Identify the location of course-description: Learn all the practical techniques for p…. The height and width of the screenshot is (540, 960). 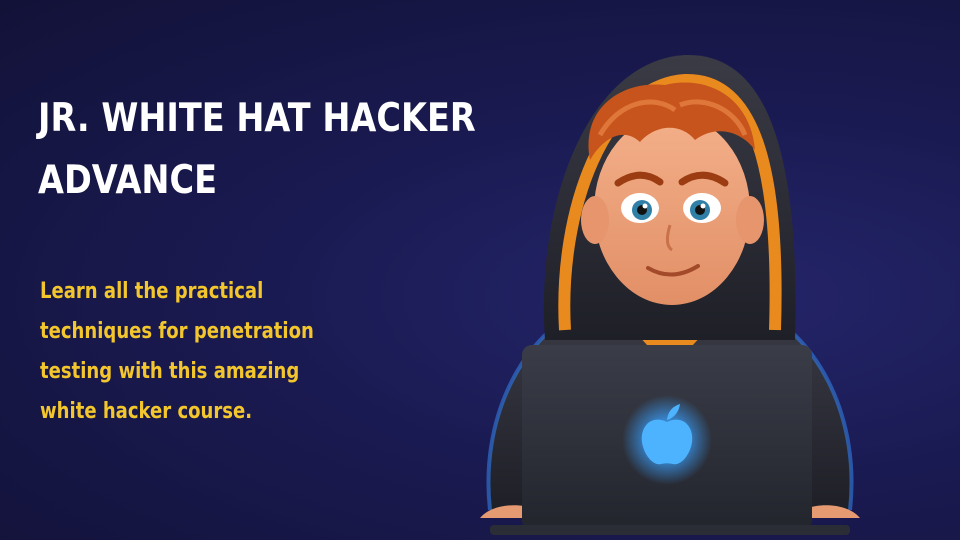
(177, 352).